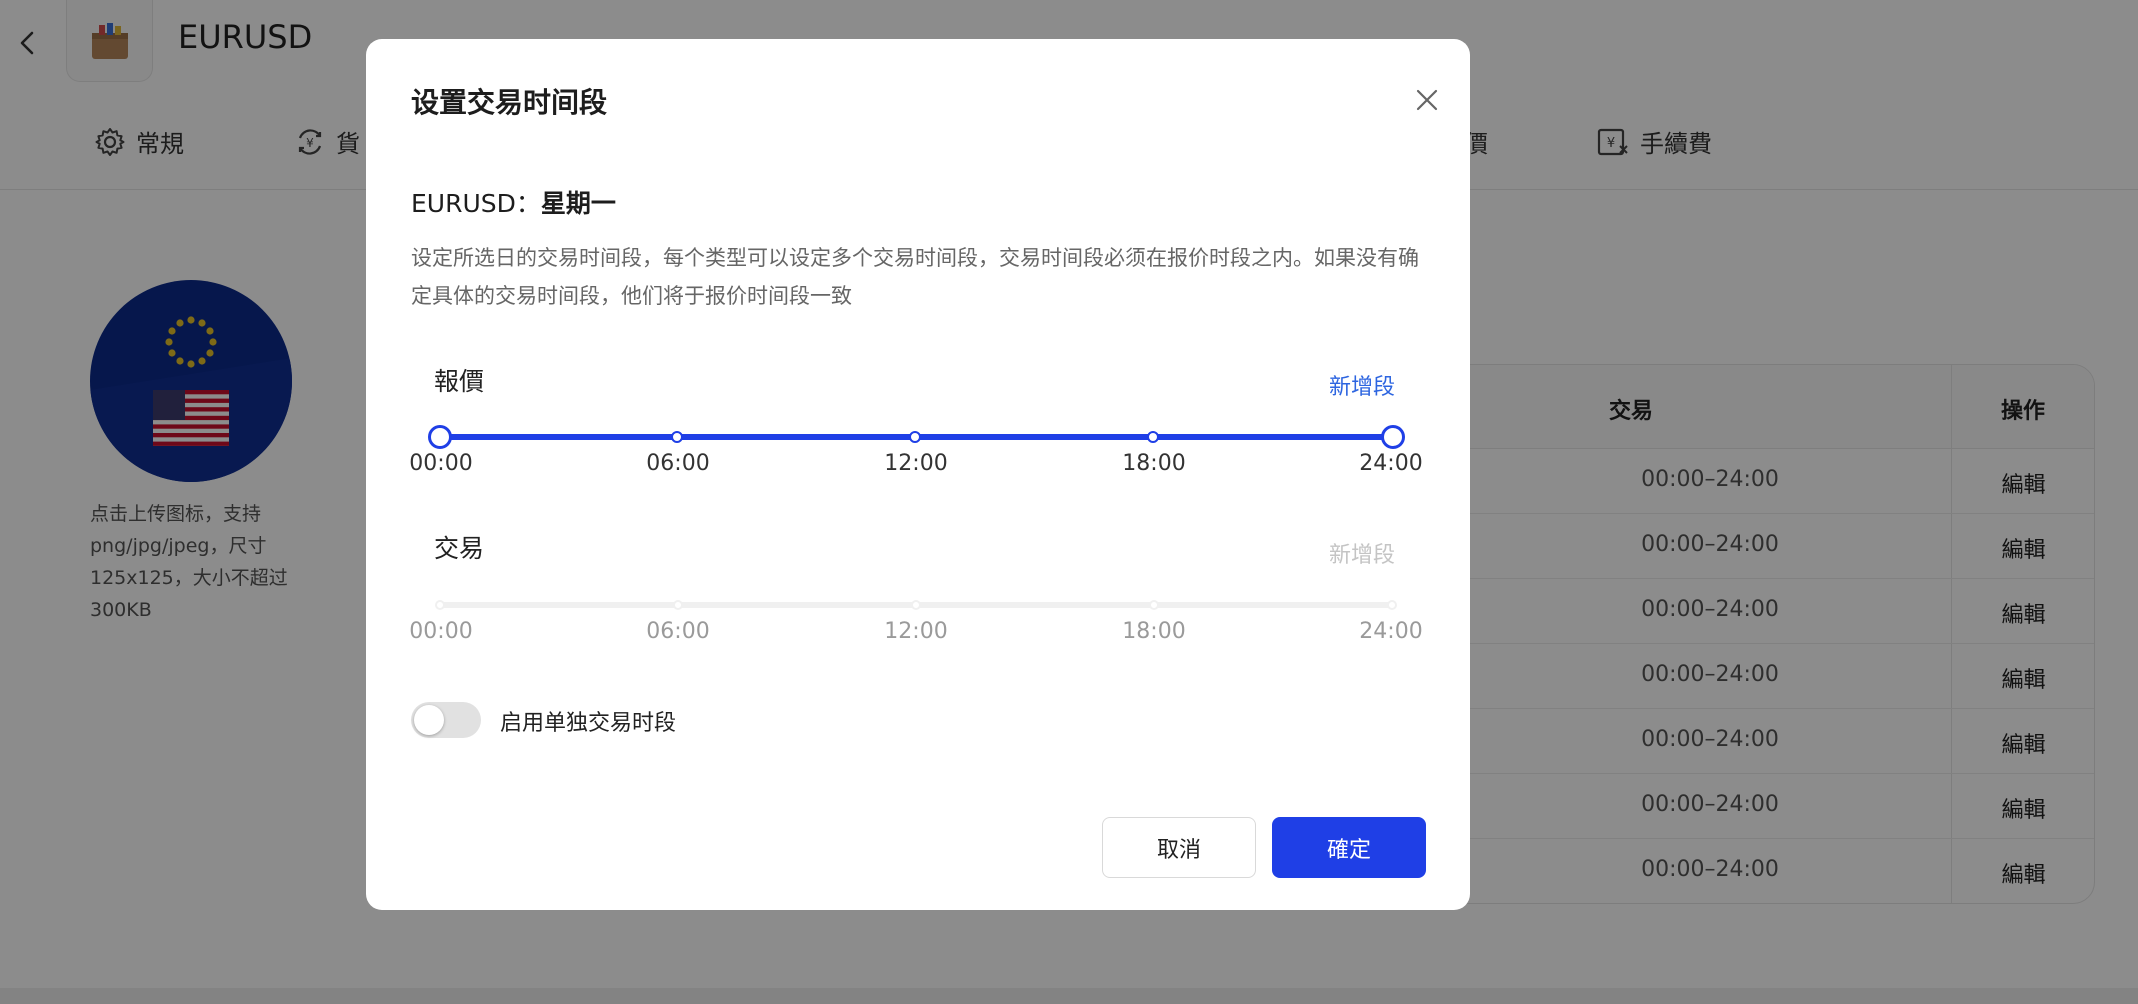 This screenshot has height=1004, width=2138. Describe the element at coordinates (1154, 463) in the screenshot. I see `quote-tick-label: 18:00` at that location.